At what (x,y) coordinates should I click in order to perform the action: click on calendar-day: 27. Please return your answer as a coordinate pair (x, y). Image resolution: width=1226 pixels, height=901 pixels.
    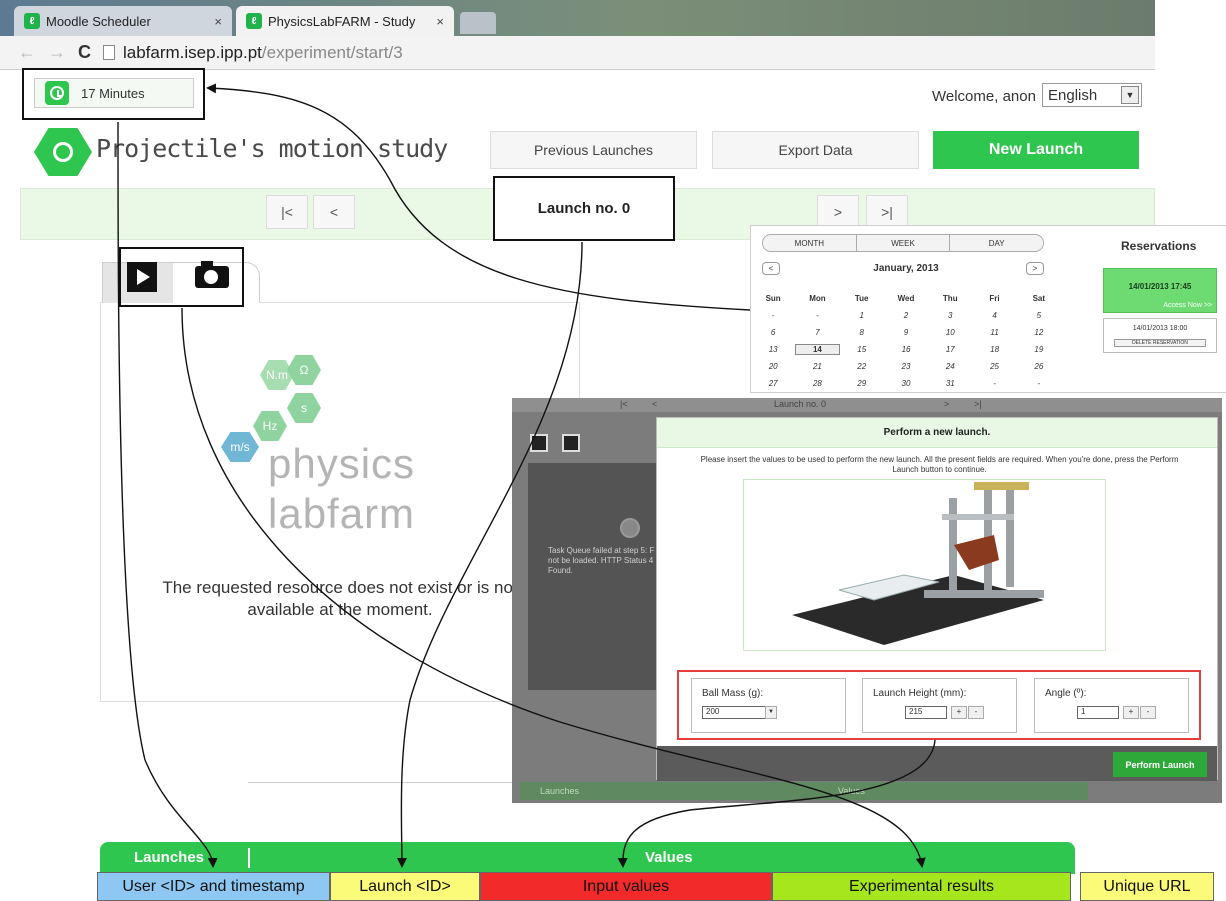
    Looking at the image, I should click on (773, 383).